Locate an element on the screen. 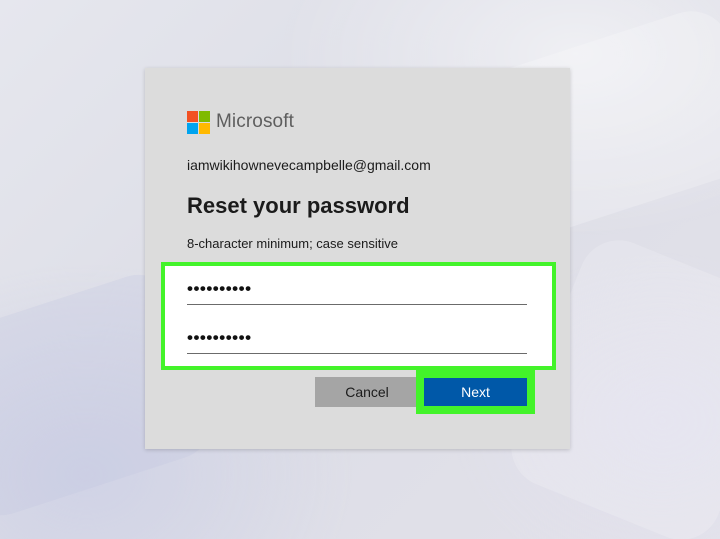  brand-header: Microsoft is located at coordinates (240, 122).